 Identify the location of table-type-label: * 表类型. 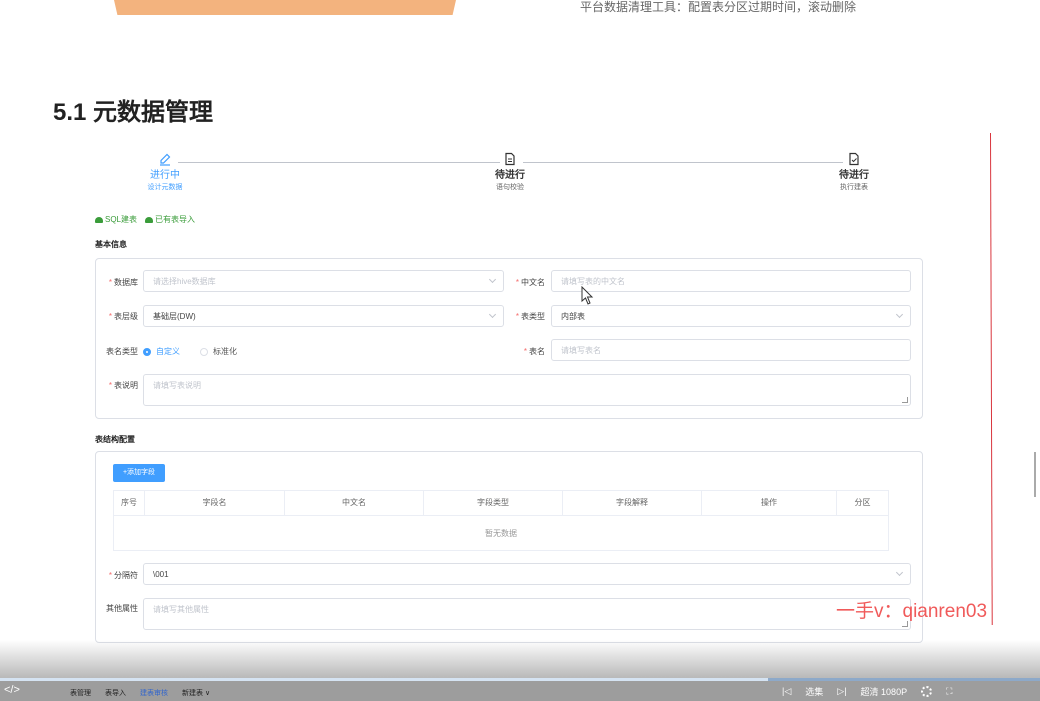
(530, 316).